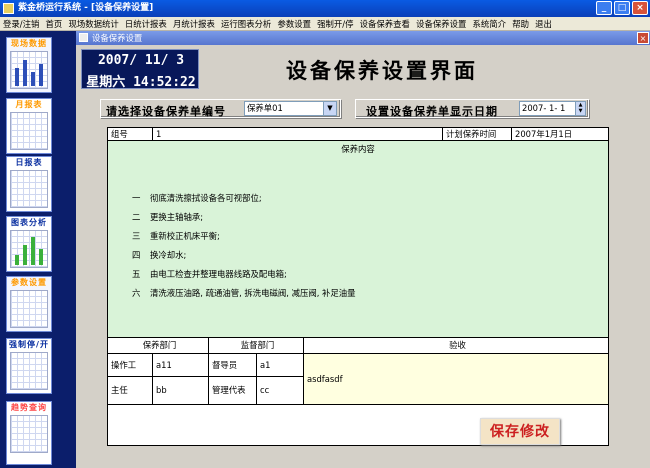  I want to click on form-header-row: 组号 1 计划保养时间 2007年1月1日, so click(358, 134).